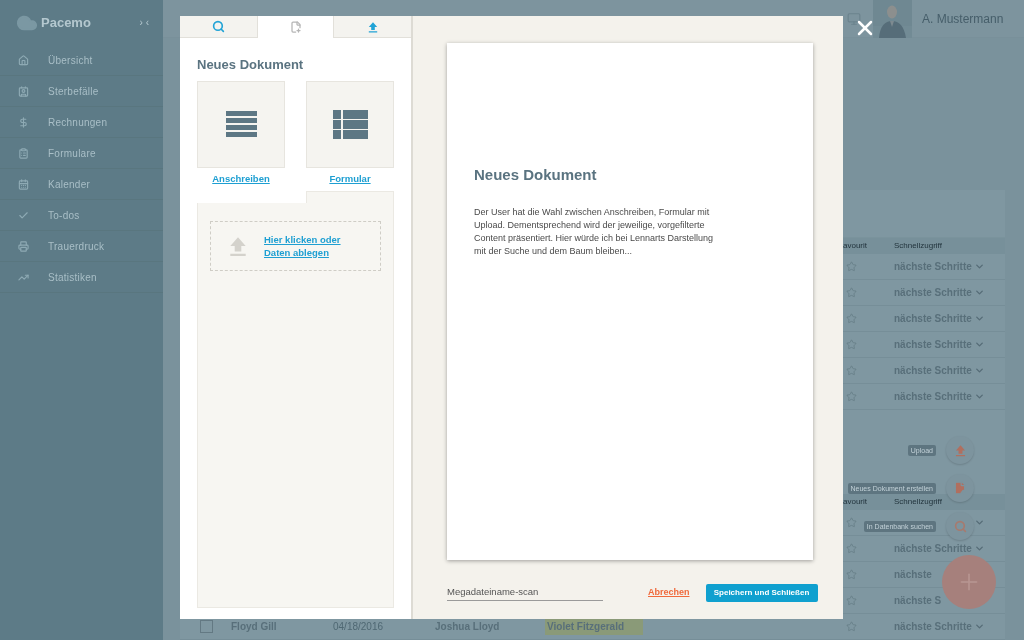 This screenshot has width=1024, height=640. Describe the element at coordinates (23, 122) in the screenshot. I see `dollar-icon` at that location.